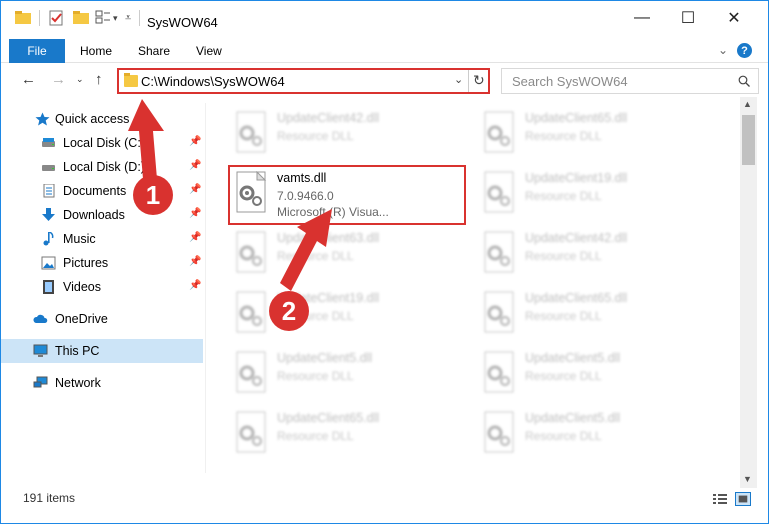 The width and height of the screenshot is (769, 524). What do you see at coordinates (102, 319) in the screenshot?
I see `sidebar-item-onedrive: OneDrive` at bounding box center [102, 319].